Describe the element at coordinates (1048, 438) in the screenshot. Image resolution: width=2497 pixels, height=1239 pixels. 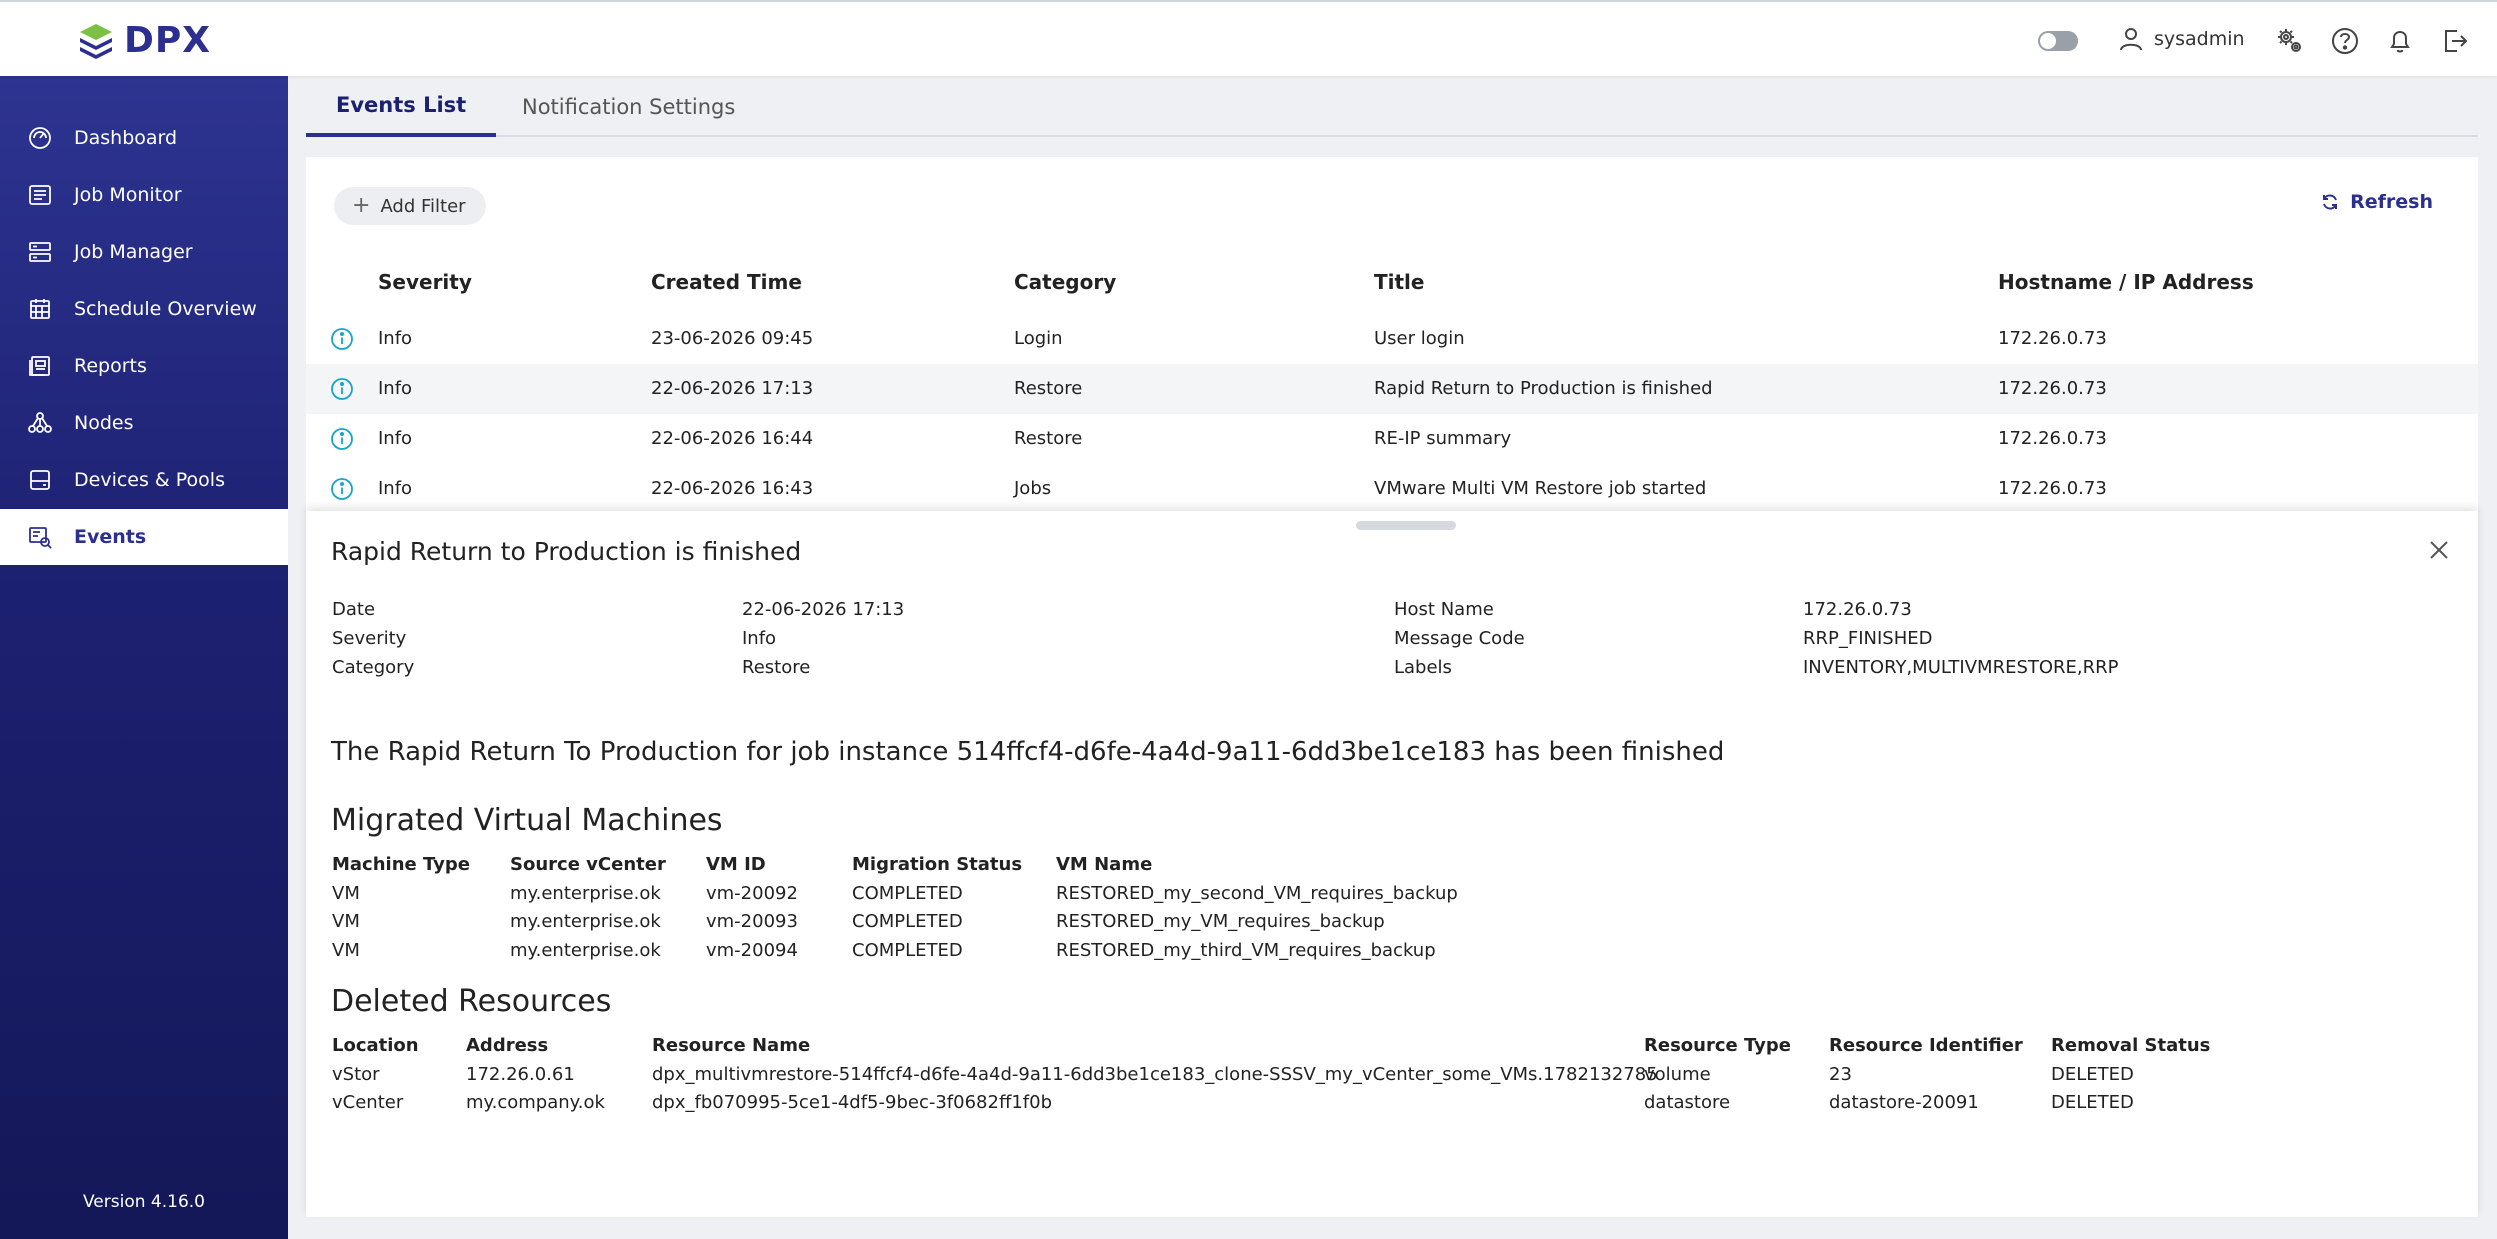
I see `category-cell: Restore` at that location.